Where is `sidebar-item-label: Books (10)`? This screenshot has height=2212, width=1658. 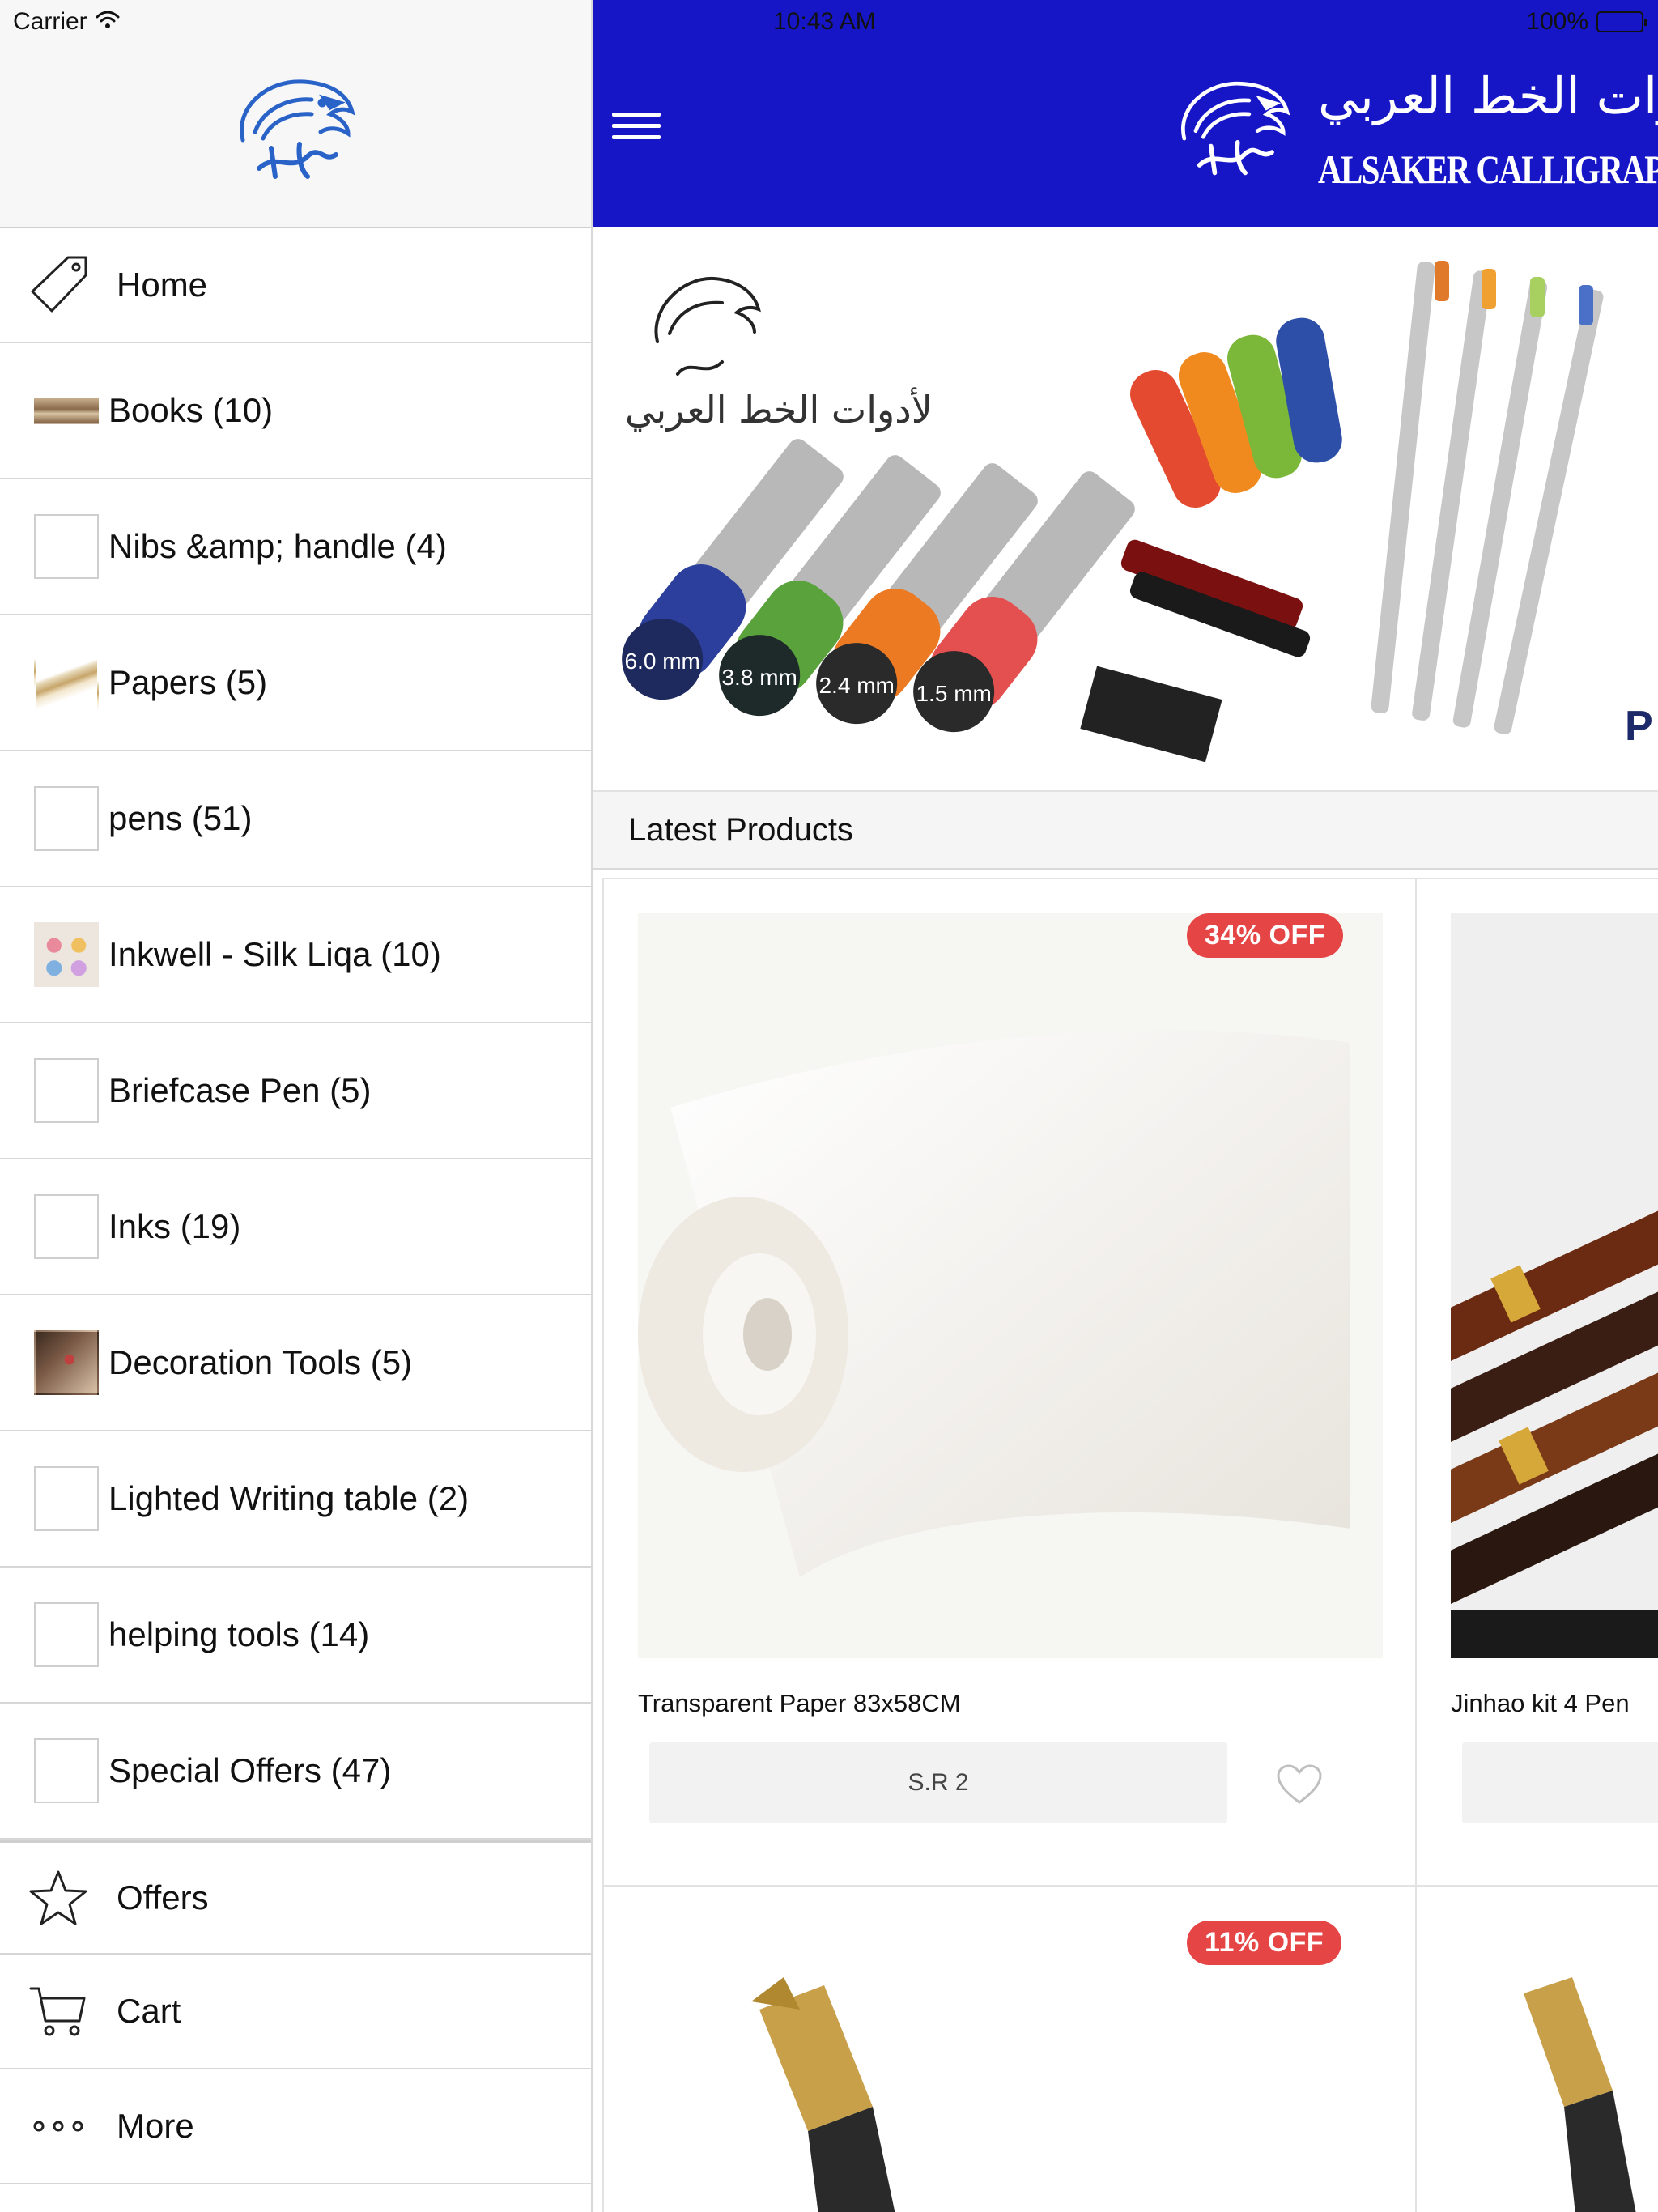 sidebar-item-label: Books (10) is located at coordinates (191, 410).